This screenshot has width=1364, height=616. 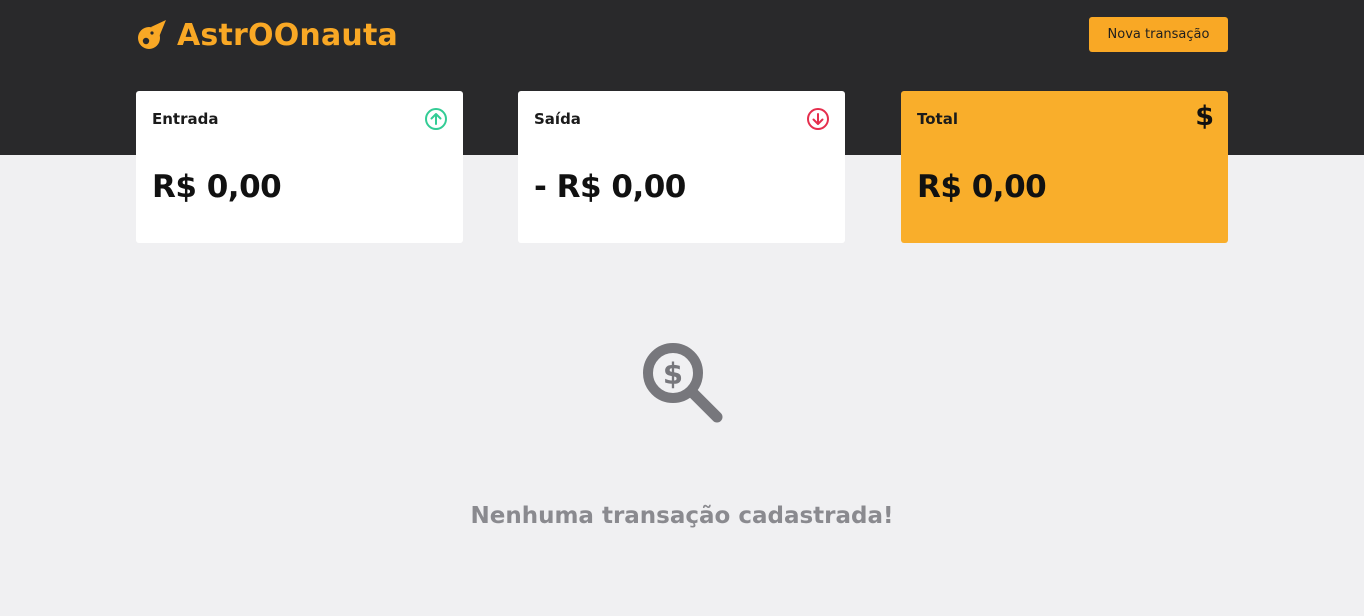 What do you see at coordinates (1204, 116) in the screenshot?
I see `dollar-icon: $` at bounding box center [1204, 116].